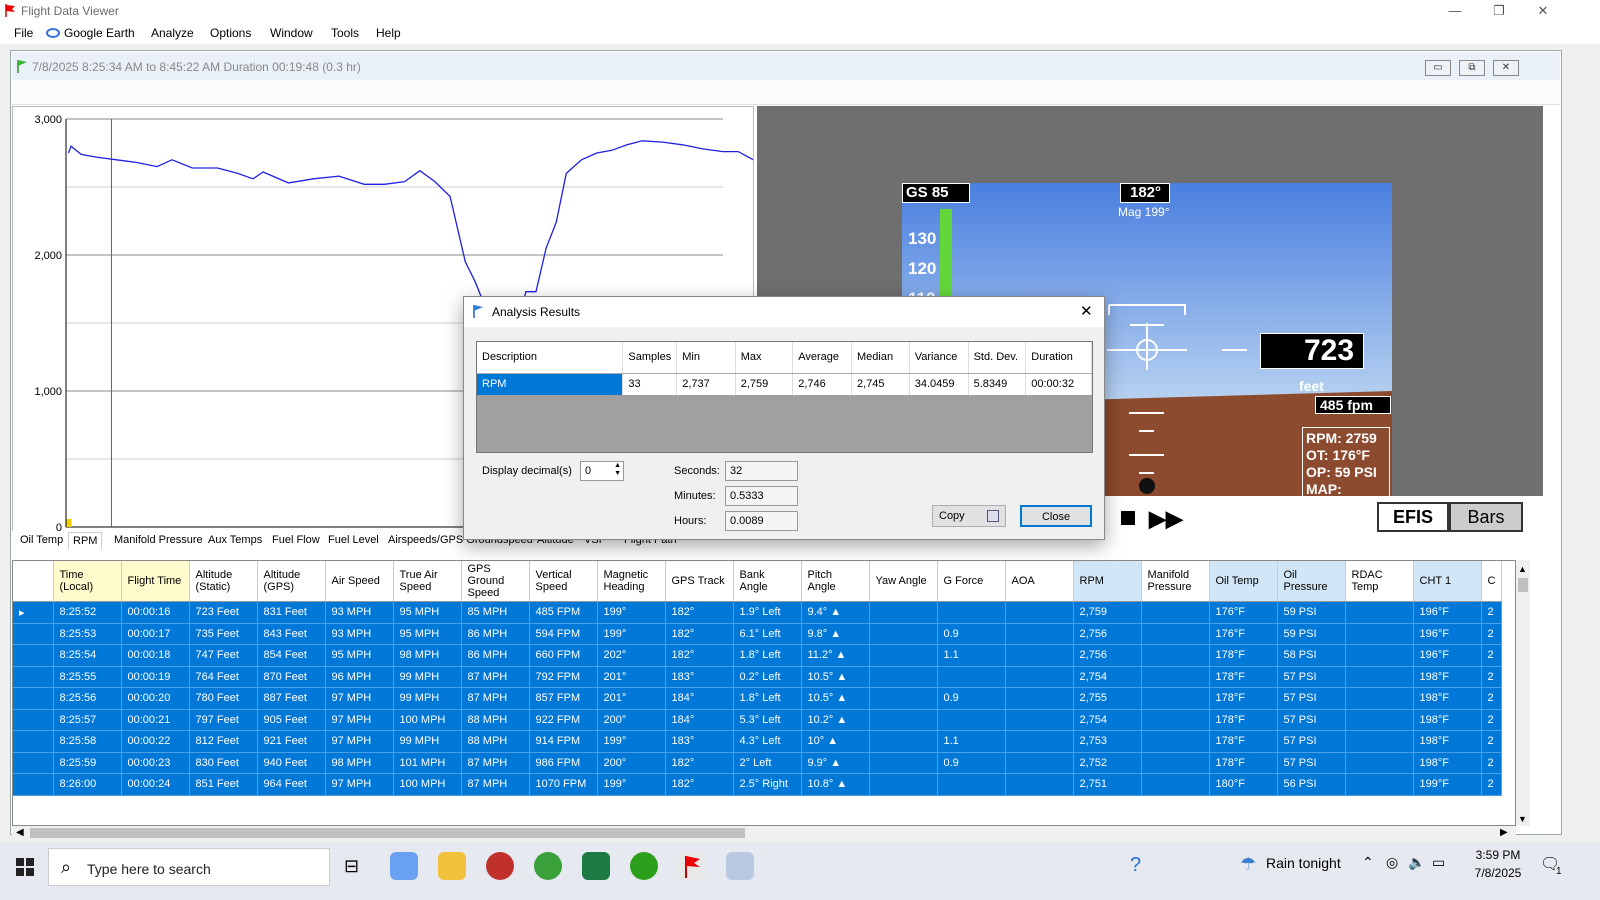 The height and width of the screenshot is (900, 1600). Describe the element at coordinates (158, 540) in the screenshot. I see `tab-manifold-pressure: Manifold Pressure` at that location.